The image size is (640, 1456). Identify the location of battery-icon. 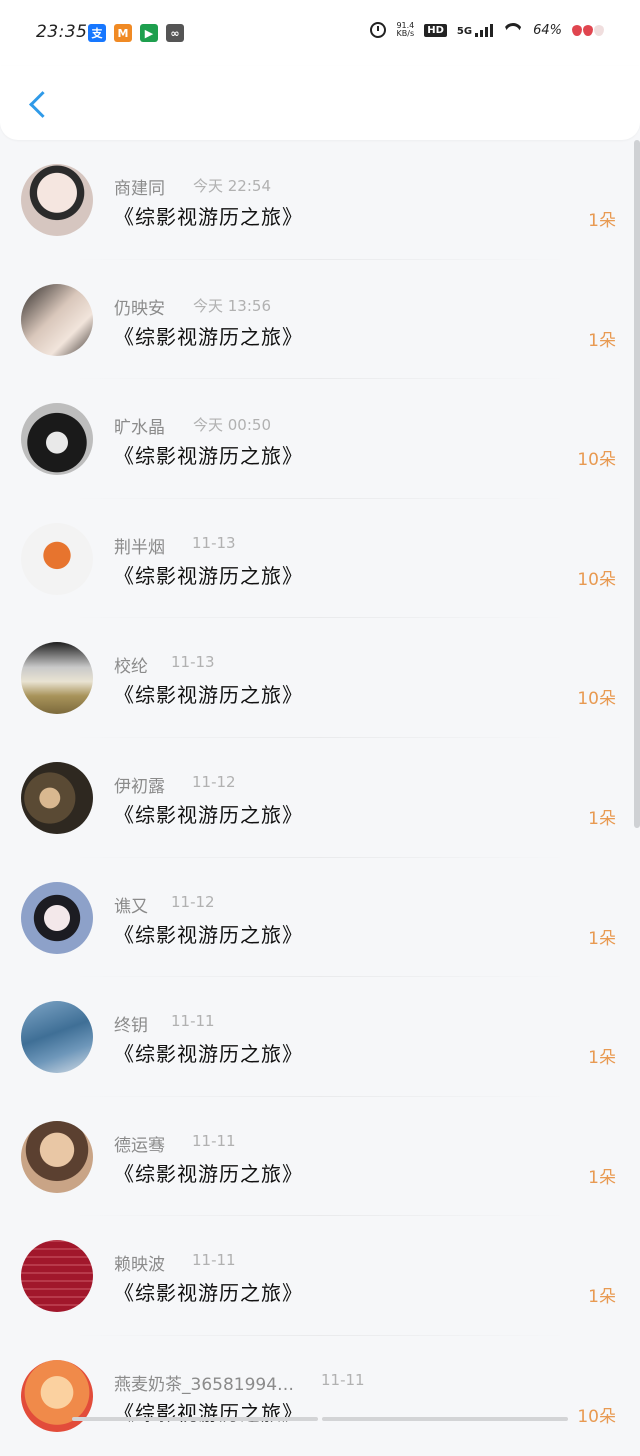
(588, 30).